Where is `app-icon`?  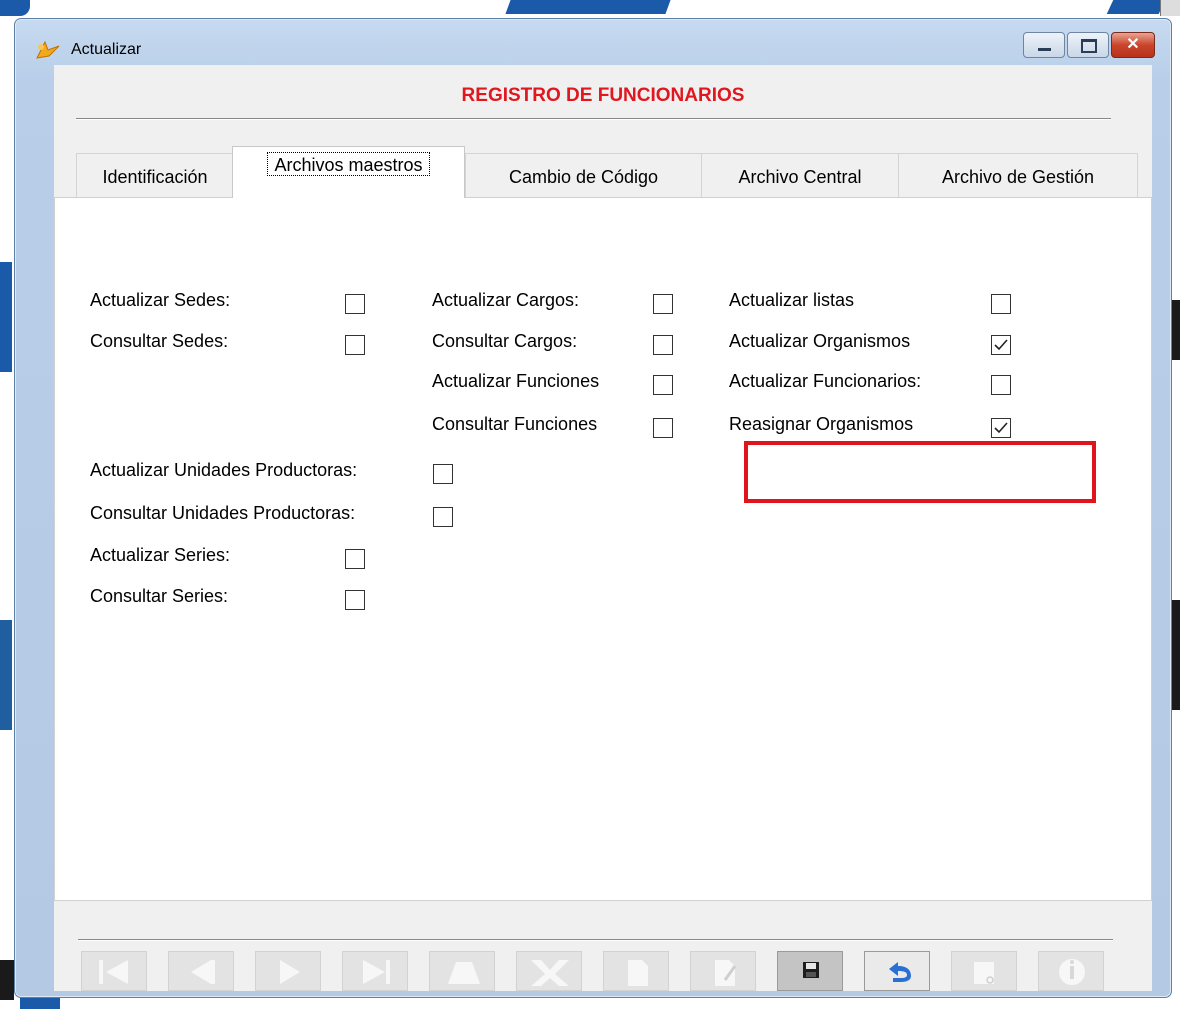
app-icon is located at coordinates (48, 49).